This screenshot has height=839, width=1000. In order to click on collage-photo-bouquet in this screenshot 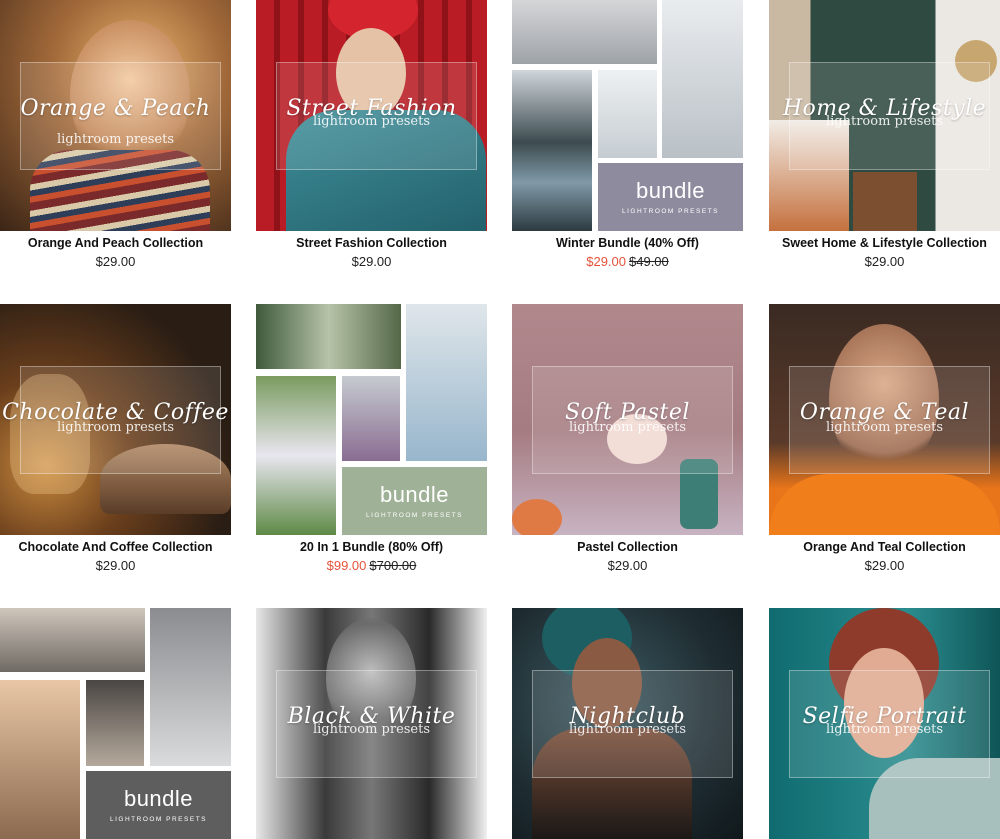, I will do `click(371, 418)`.